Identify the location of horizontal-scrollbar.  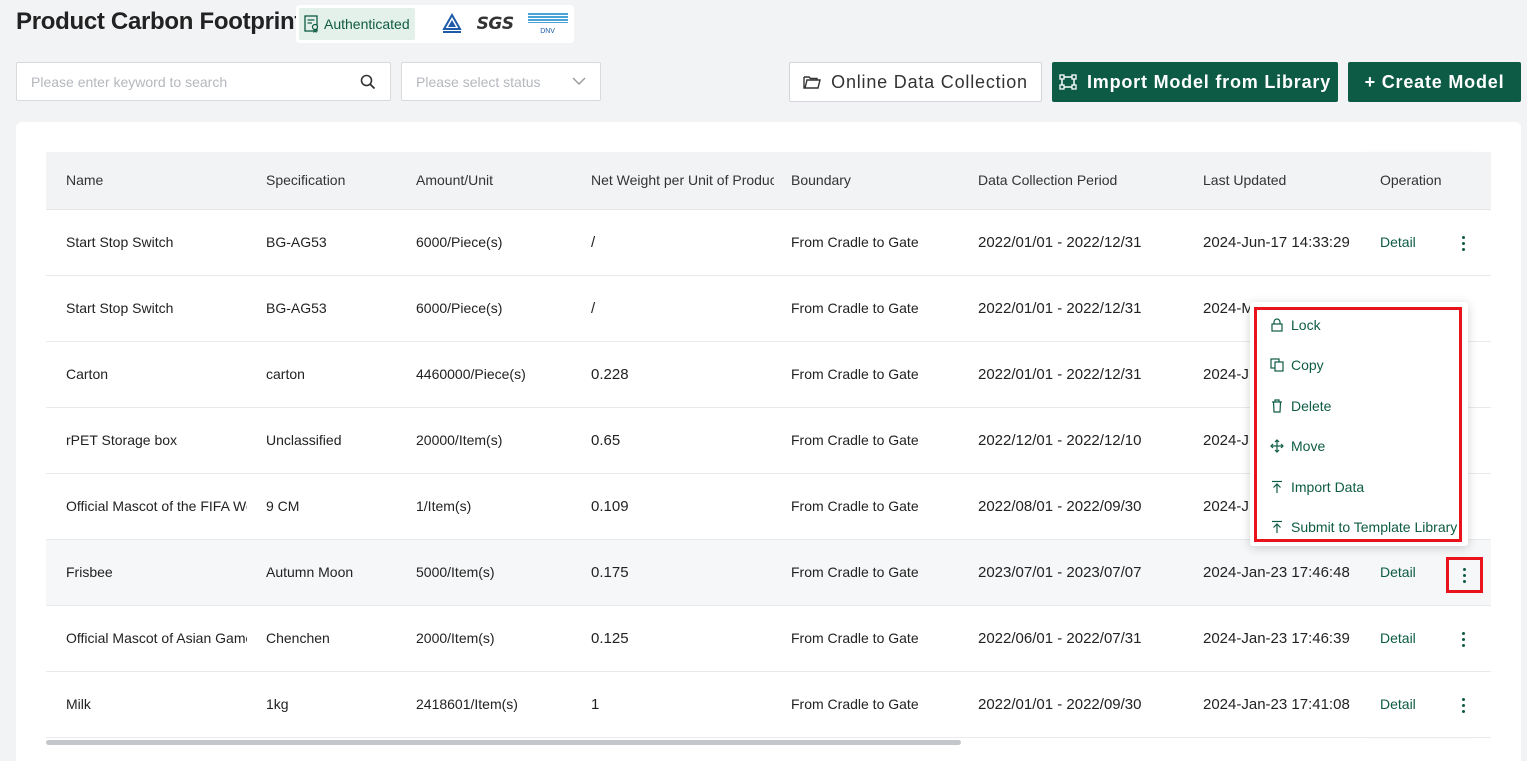
(503, 742).